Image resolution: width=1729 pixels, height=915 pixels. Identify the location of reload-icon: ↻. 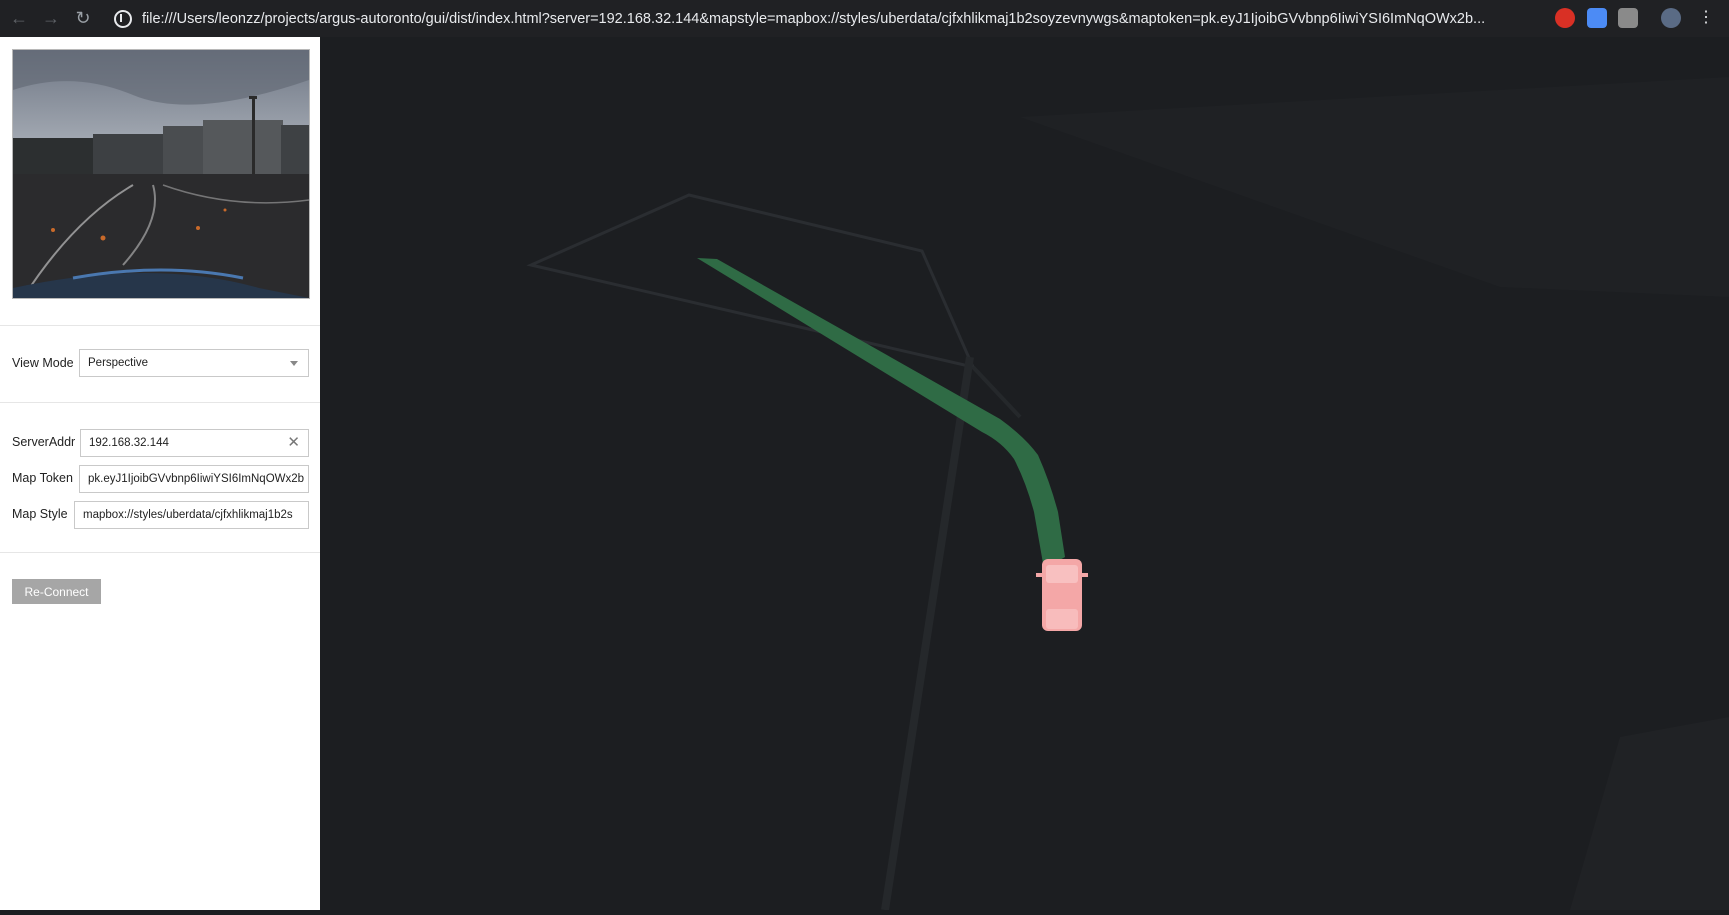
(83, 19).